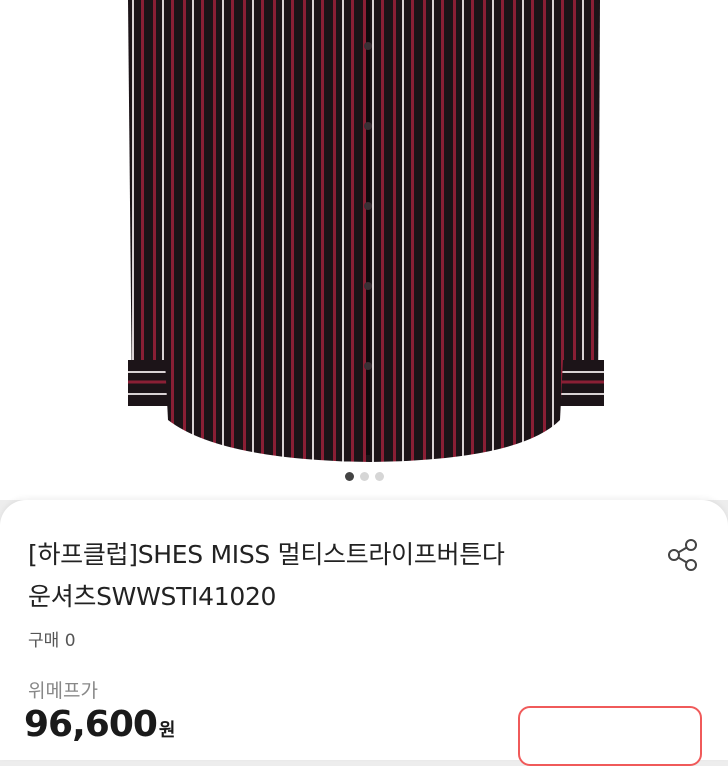 This screenshot has height=766, width=728. Describe the element at coordinates (266, 554) in the screenshot. I see `product-title-line-1: [하프클럽]SHES MISS 멀티스트라이프버튼다` at that location.